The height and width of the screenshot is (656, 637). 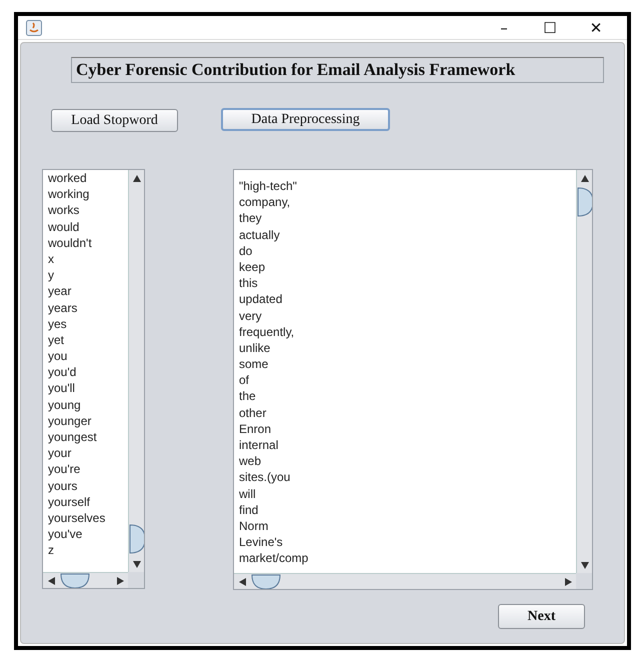 What do you see at coordinates (74, 420) in the screenshot?
I see `list-item: younger` at bounding box center [74, 420].